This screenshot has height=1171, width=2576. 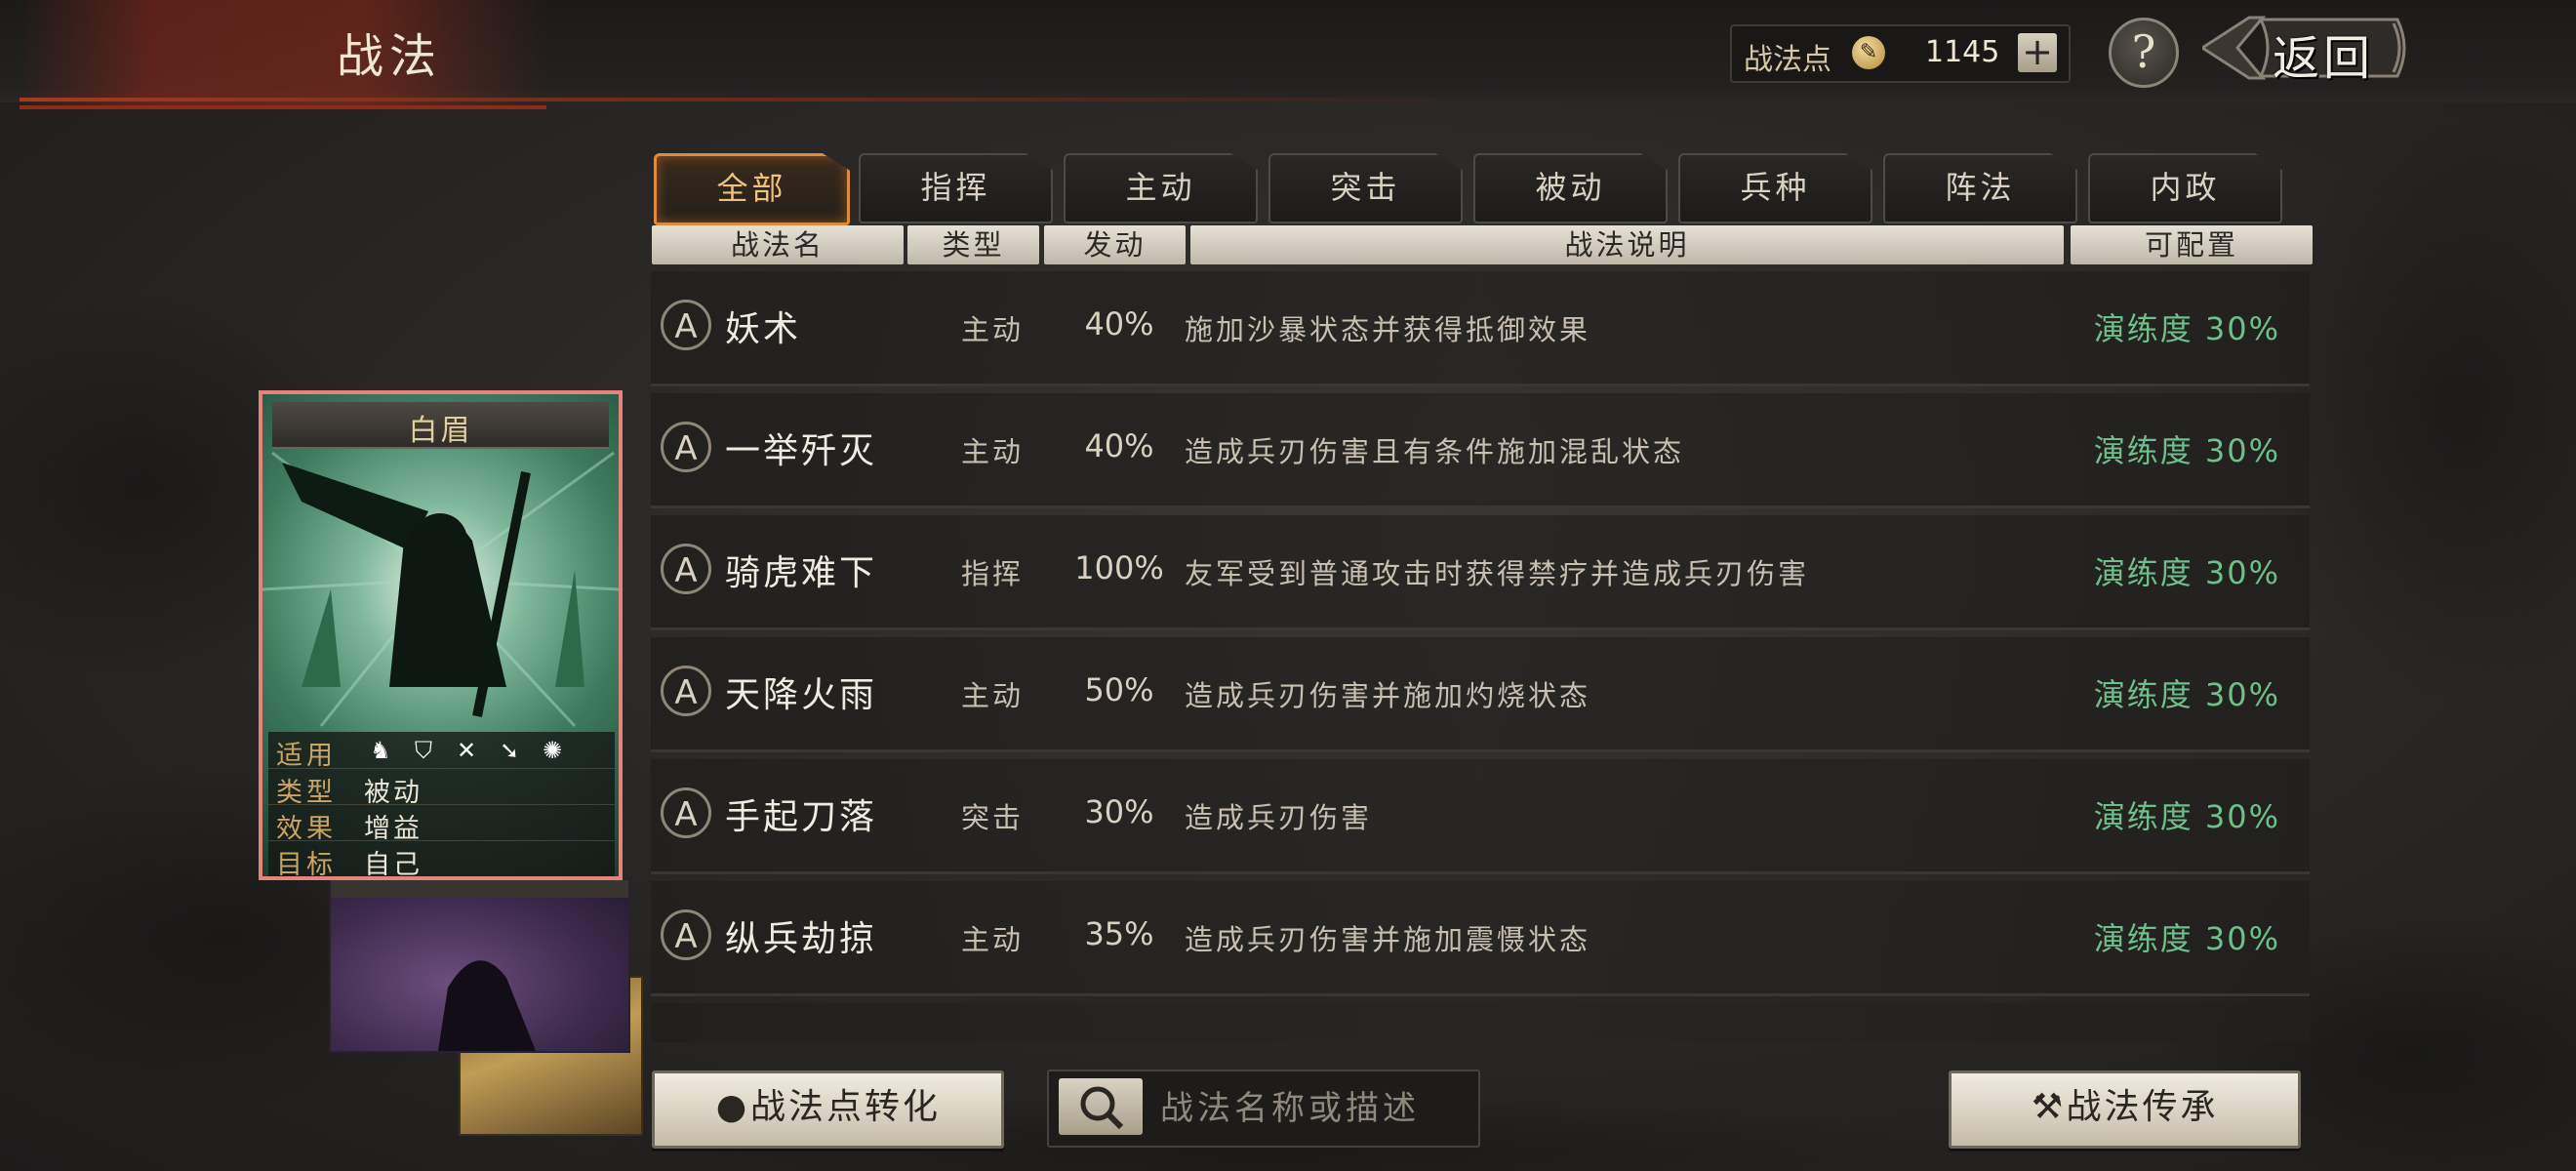 What do you see at coordinates (1388, 939) in the screenshot?
I see `skill-description: 造成兵刃伤害并施加震慑状态` at bounding box center [1388, 939].